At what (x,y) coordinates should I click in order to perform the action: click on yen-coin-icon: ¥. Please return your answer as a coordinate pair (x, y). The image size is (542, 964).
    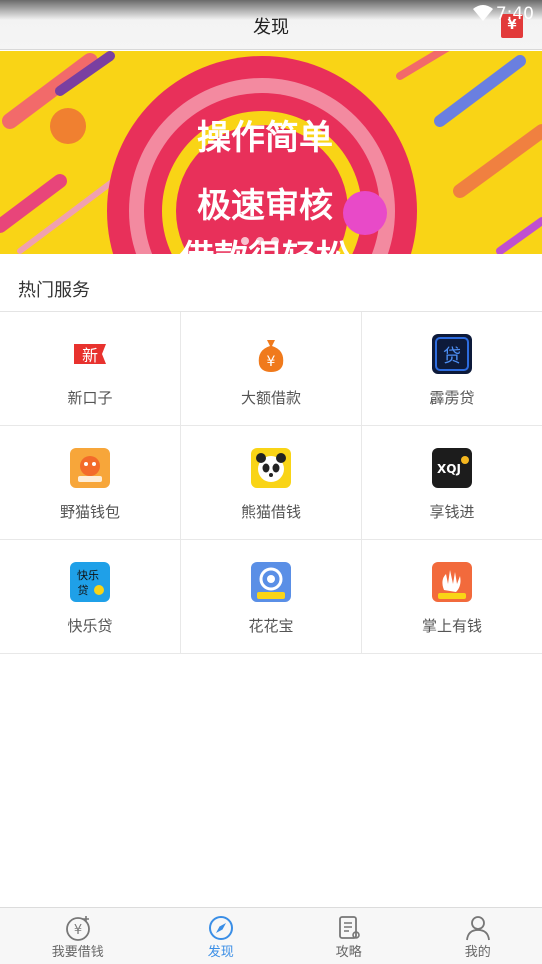
    Looking at the image, I should click on (77, 928).